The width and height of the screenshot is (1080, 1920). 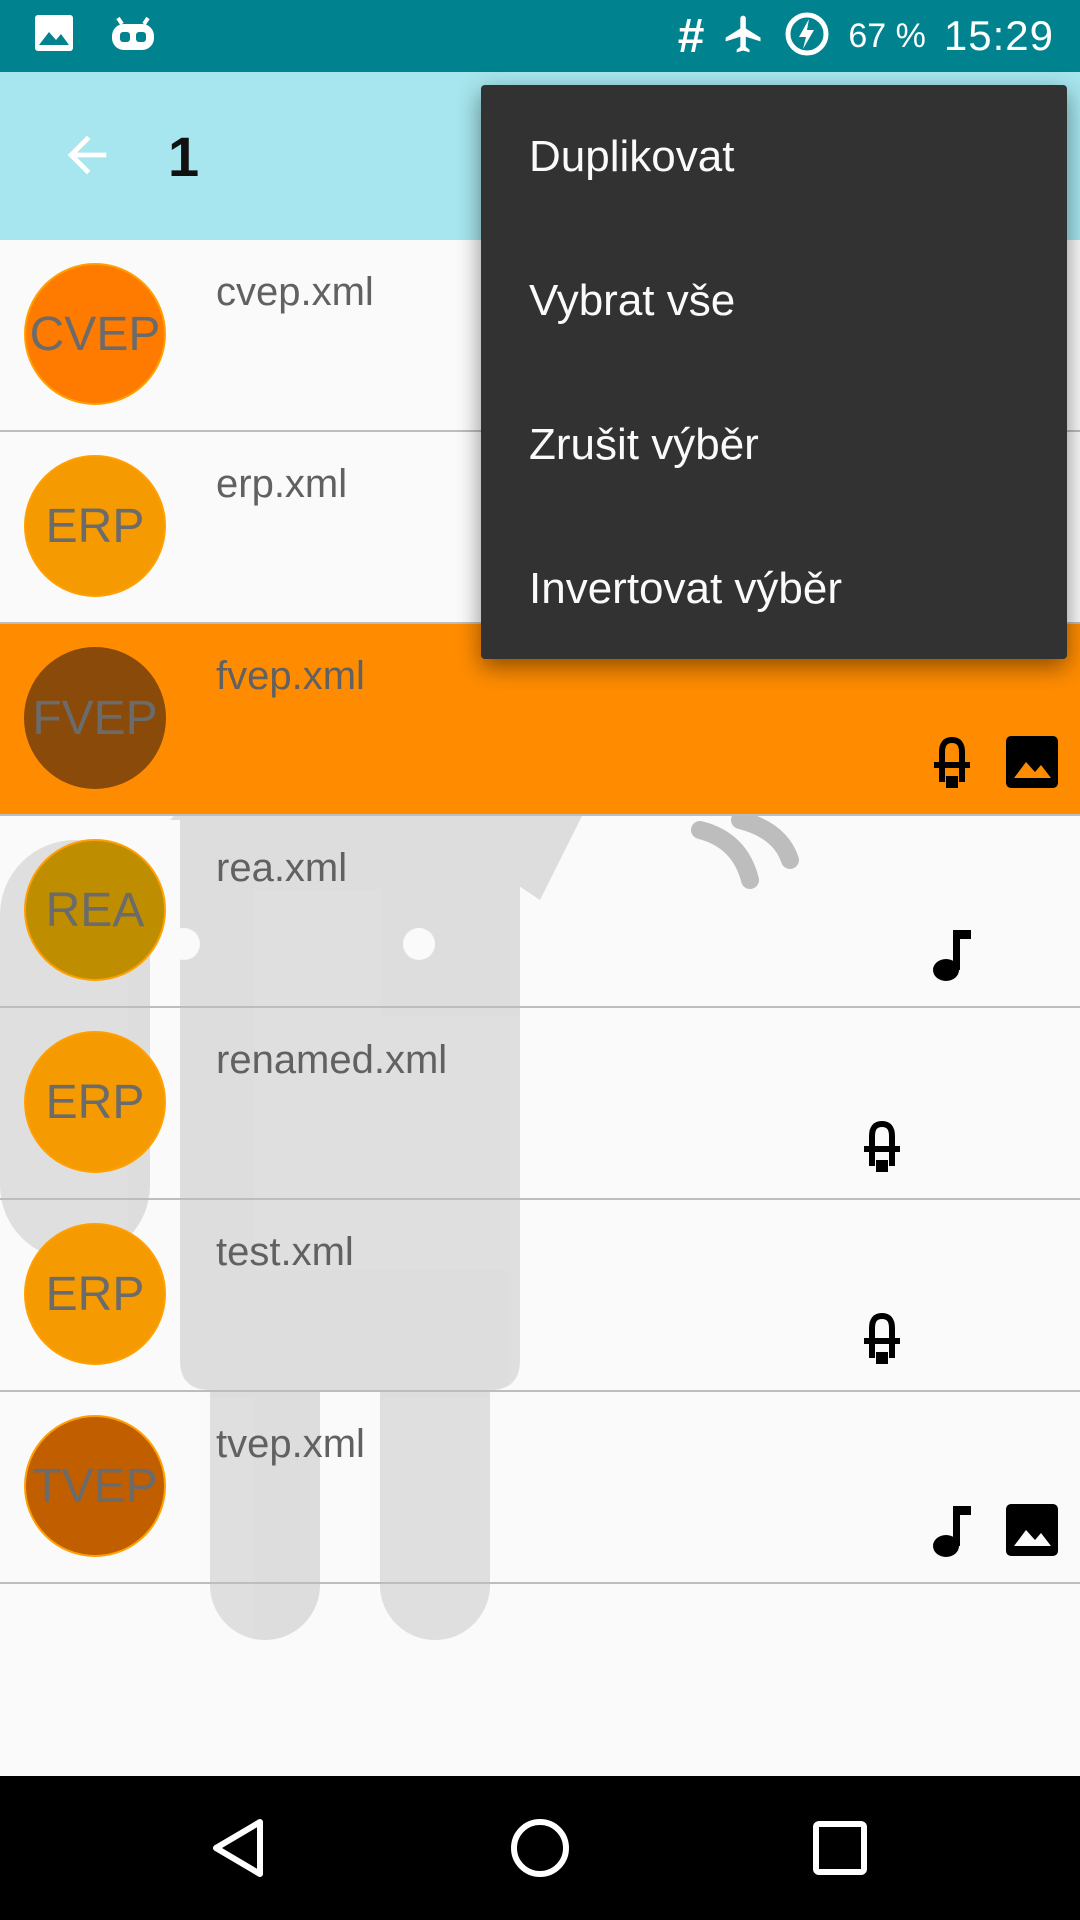 I want to click on avatar: FVEP, so click(x=95, y=718).